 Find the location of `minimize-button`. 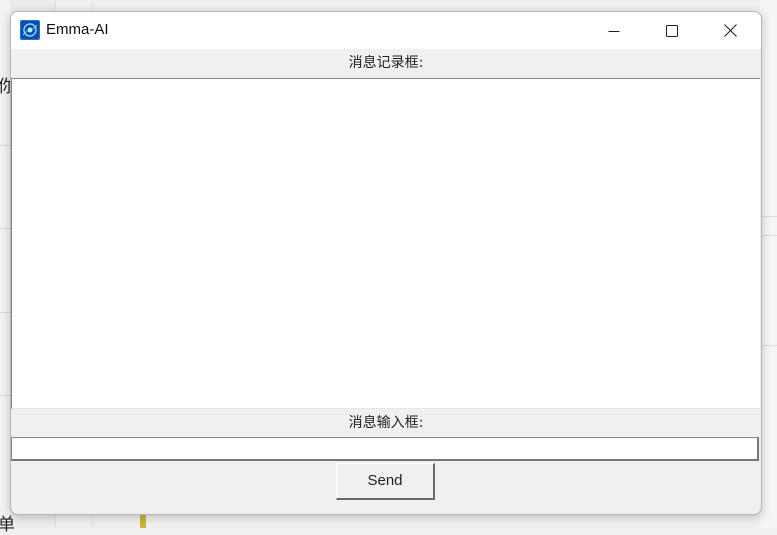

minimize-button is located at coordinates (614, 30).